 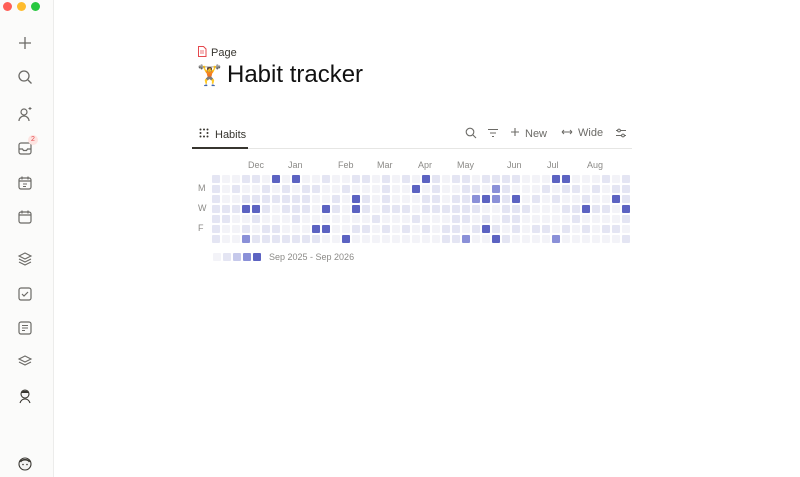 What do you see at coordinates (25, 77) in the screenshot?
I see `search-icon` at bounding box center [25, 77].